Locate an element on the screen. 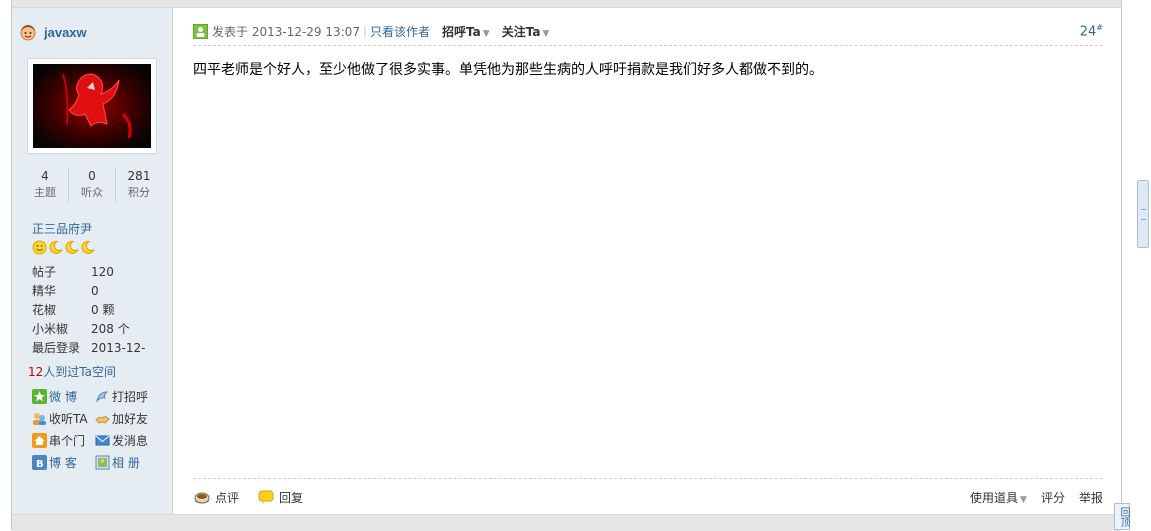 This screenshot has width=1151, height=531. floor-number-link: 24# is located at coordinates (1091, 31).